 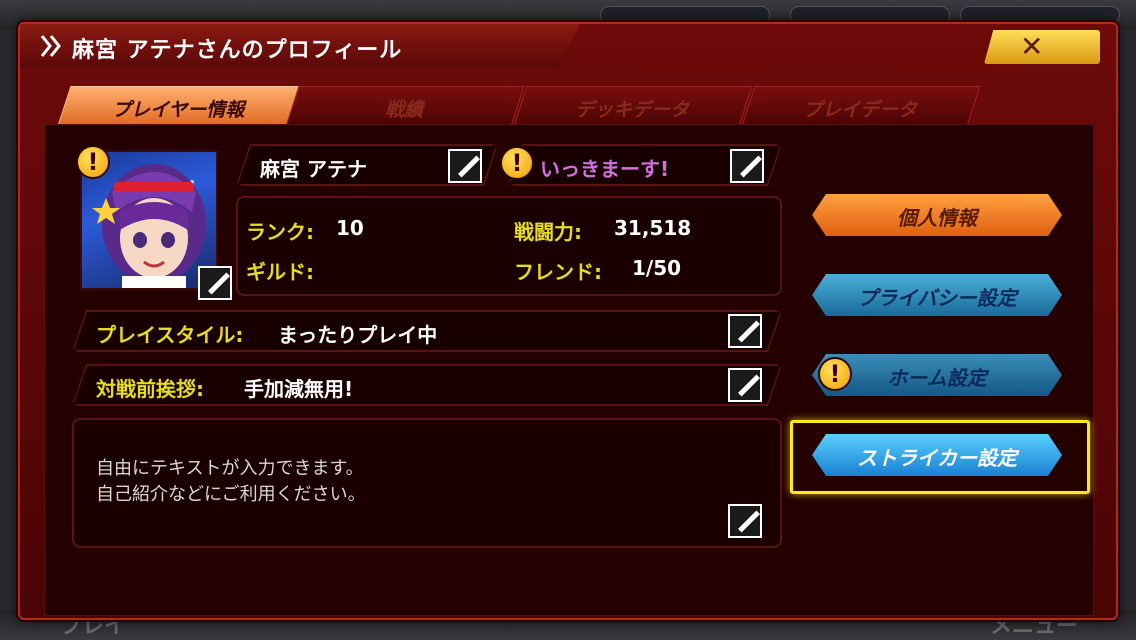 I want to click on edit-playstyle-icon, so click(x=745, y=331).